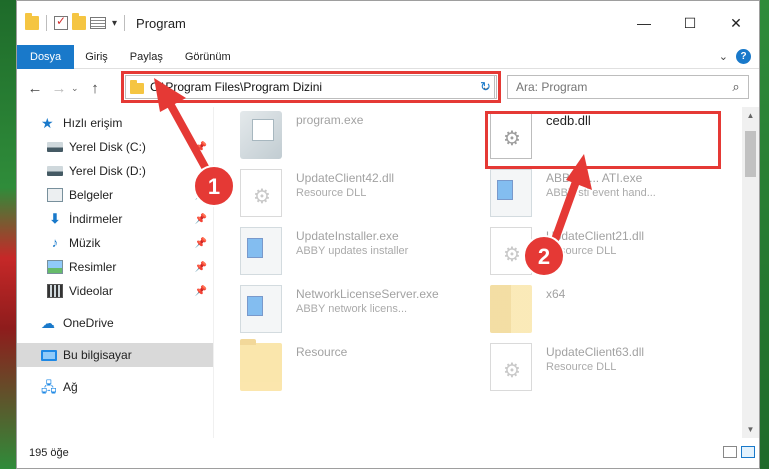 This screenshot has height=469, width=769. Describe the element at coordinates (115, 387) in the screenshot. I see `sidebar-item-network: 🖧 Ağ` at that location.